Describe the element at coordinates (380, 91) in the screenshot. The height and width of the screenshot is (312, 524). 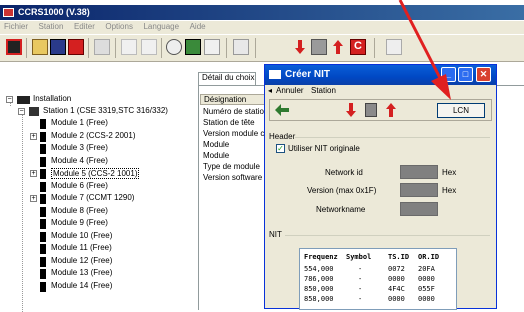
I see `dialog-menu-bar: ◂ Annuler Station` at that location.